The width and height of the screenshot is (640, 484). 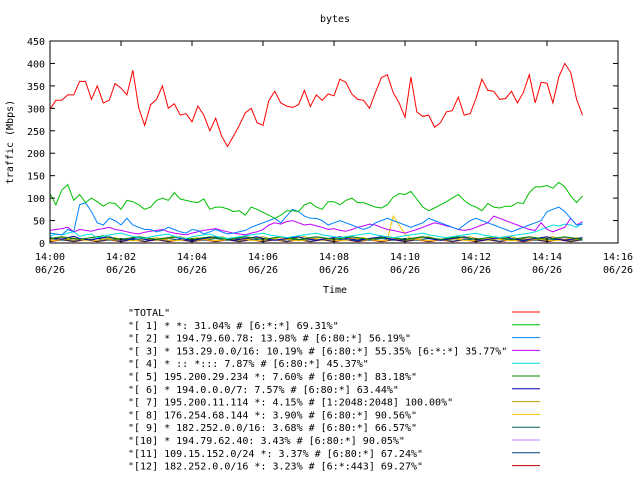 What do you see at coordinates (36, 132) in the screenshot?
I see `y-tick-label: 250` at bounding box center [36, 132].